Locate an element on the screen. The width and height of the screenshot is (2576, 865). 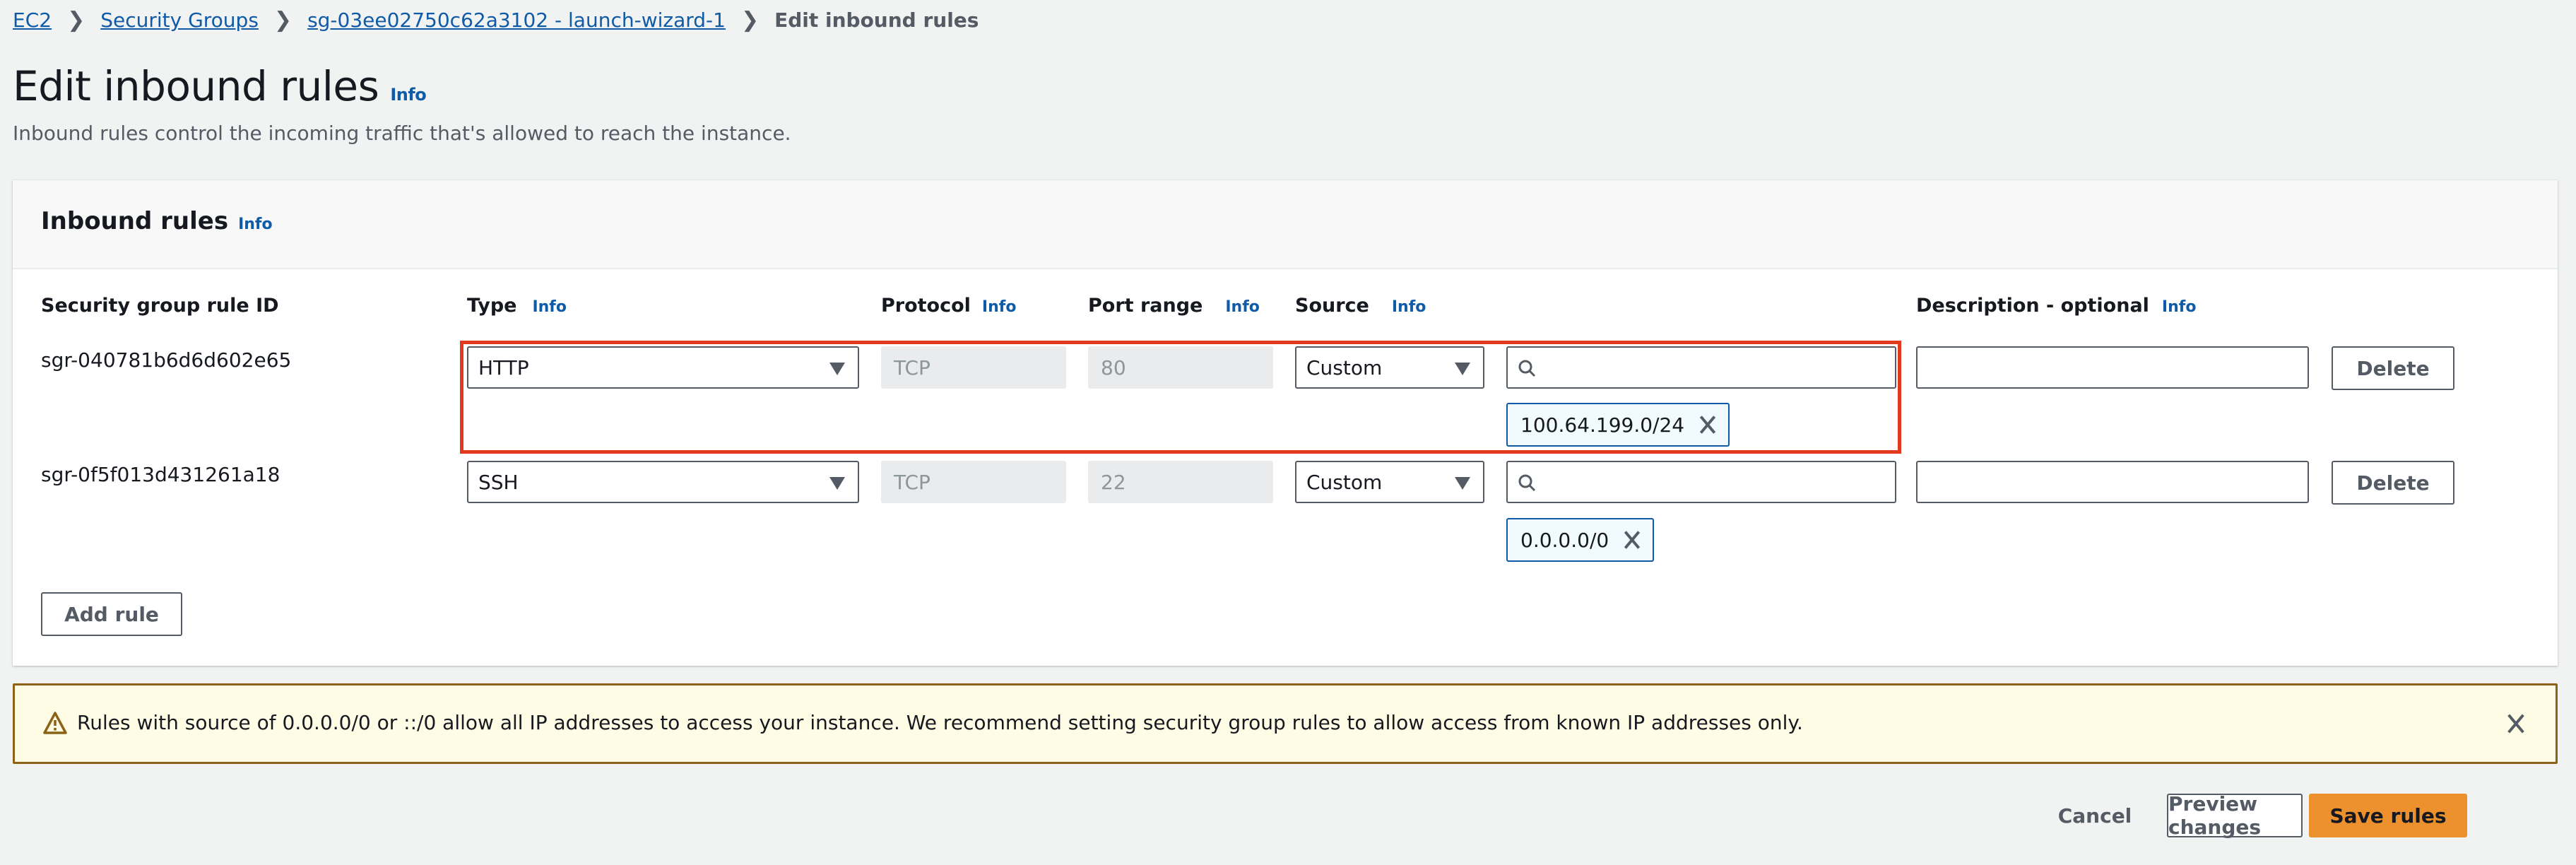
type-select-value: HTTP is located at coordinates (503, 367).